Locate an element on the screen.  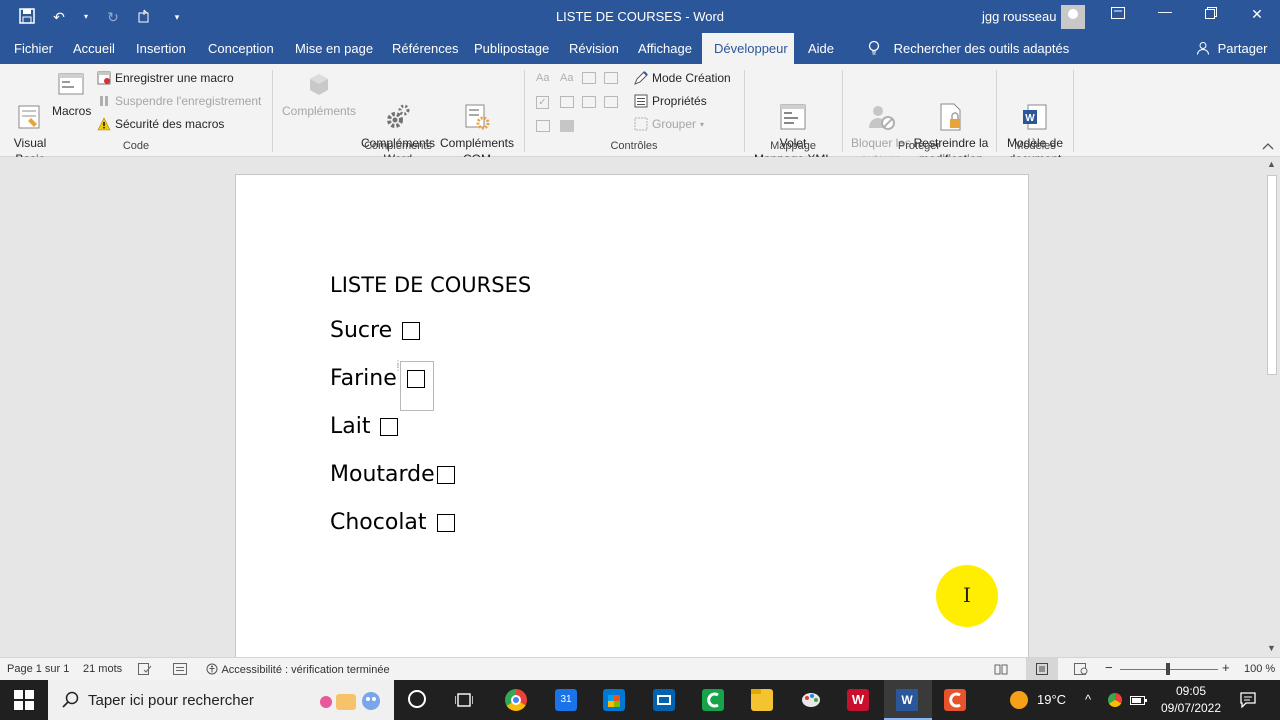
com-addins-button: Compléments COM is located at coordinates (477, 118).